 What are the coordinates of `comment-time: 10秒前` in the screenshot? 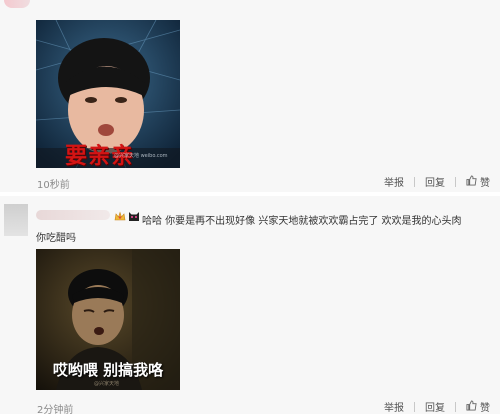 It's located at (53, 185).